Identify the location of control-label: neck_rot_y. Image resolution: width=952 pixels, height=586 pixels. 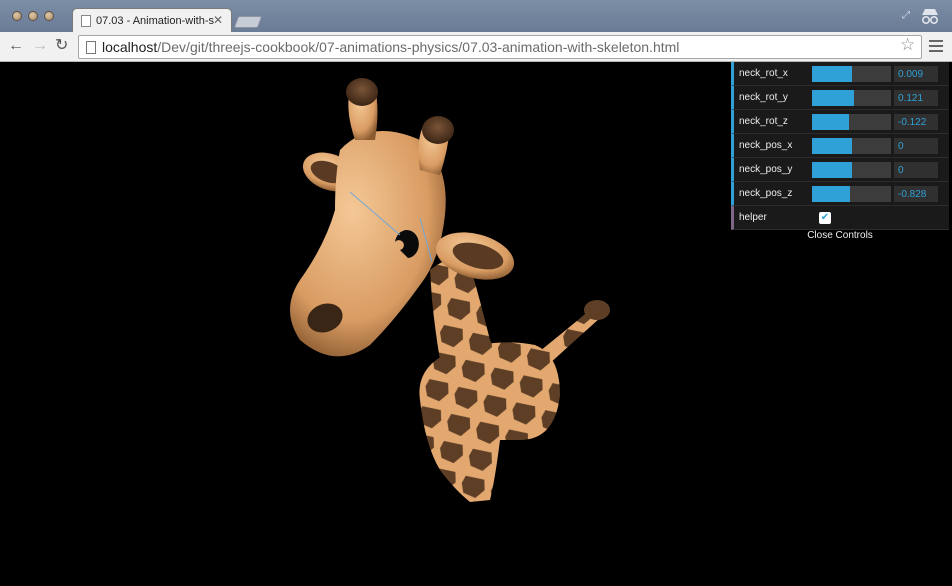
(763, 97).